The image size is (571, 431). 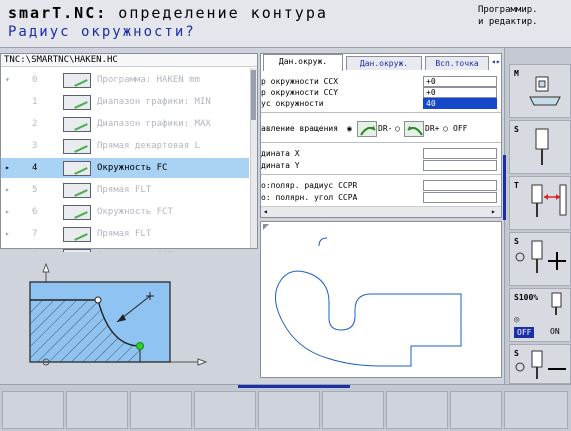 I want to click on tree-row: 3 Прямая декартовая L, so click(x=125, y=146).